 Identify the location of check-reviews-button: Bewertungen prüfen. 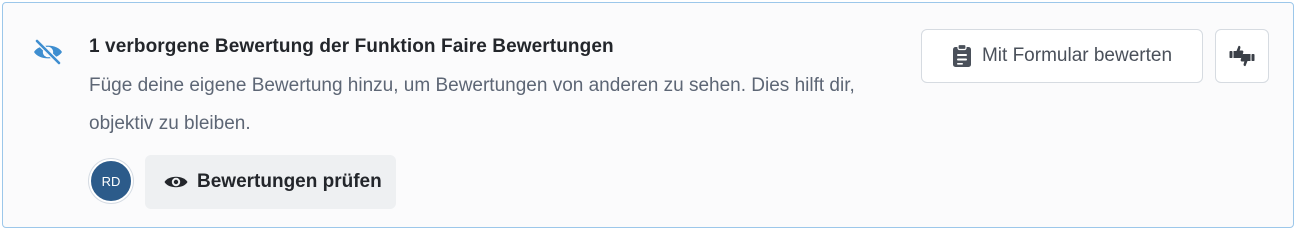
(270, 182).